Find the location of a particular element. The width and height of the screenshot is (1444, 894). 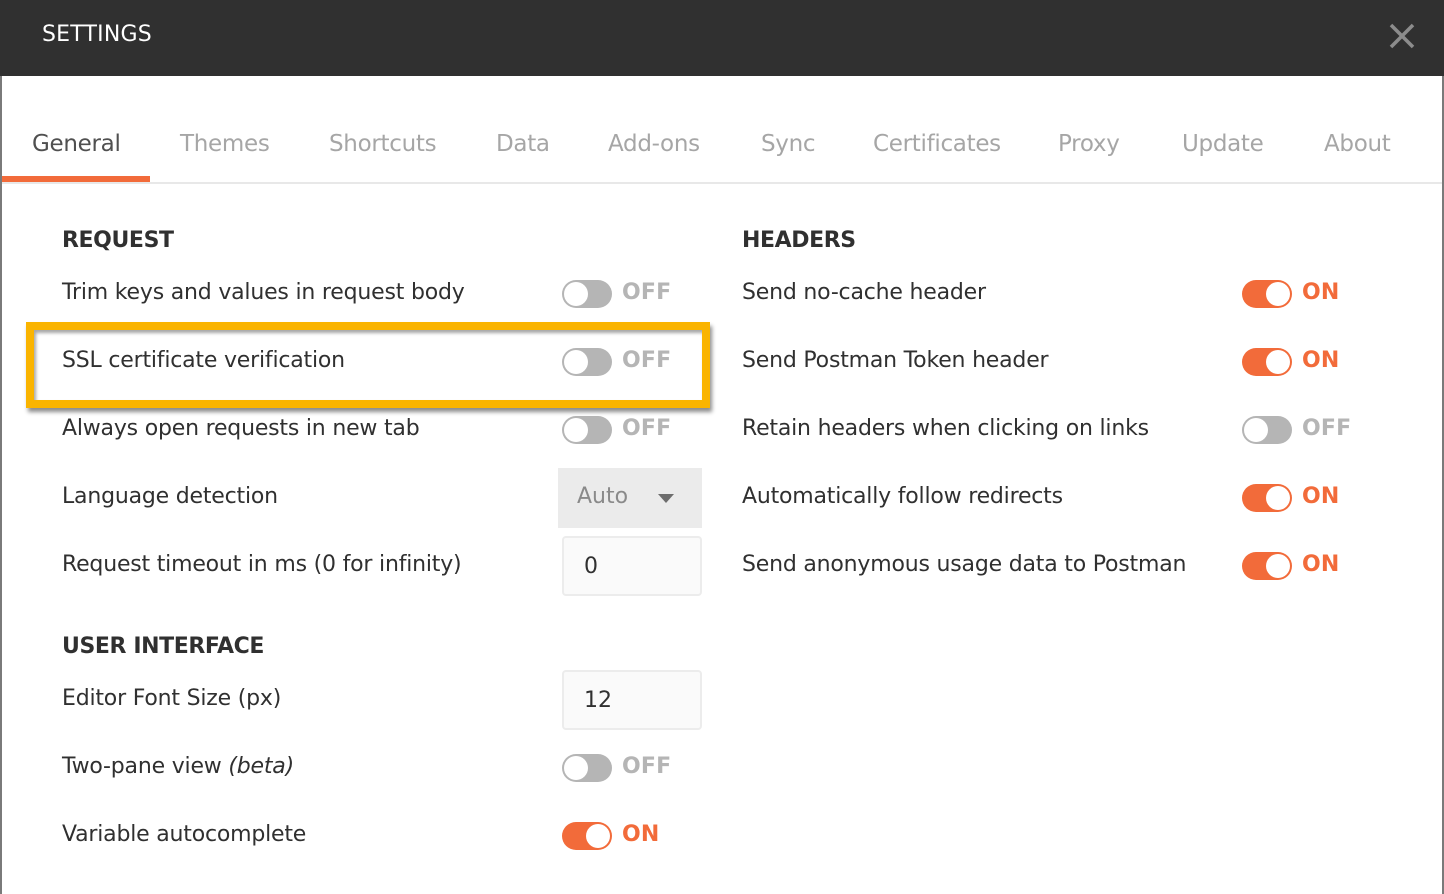

tab-general: General is located at coordinates (76, 144).